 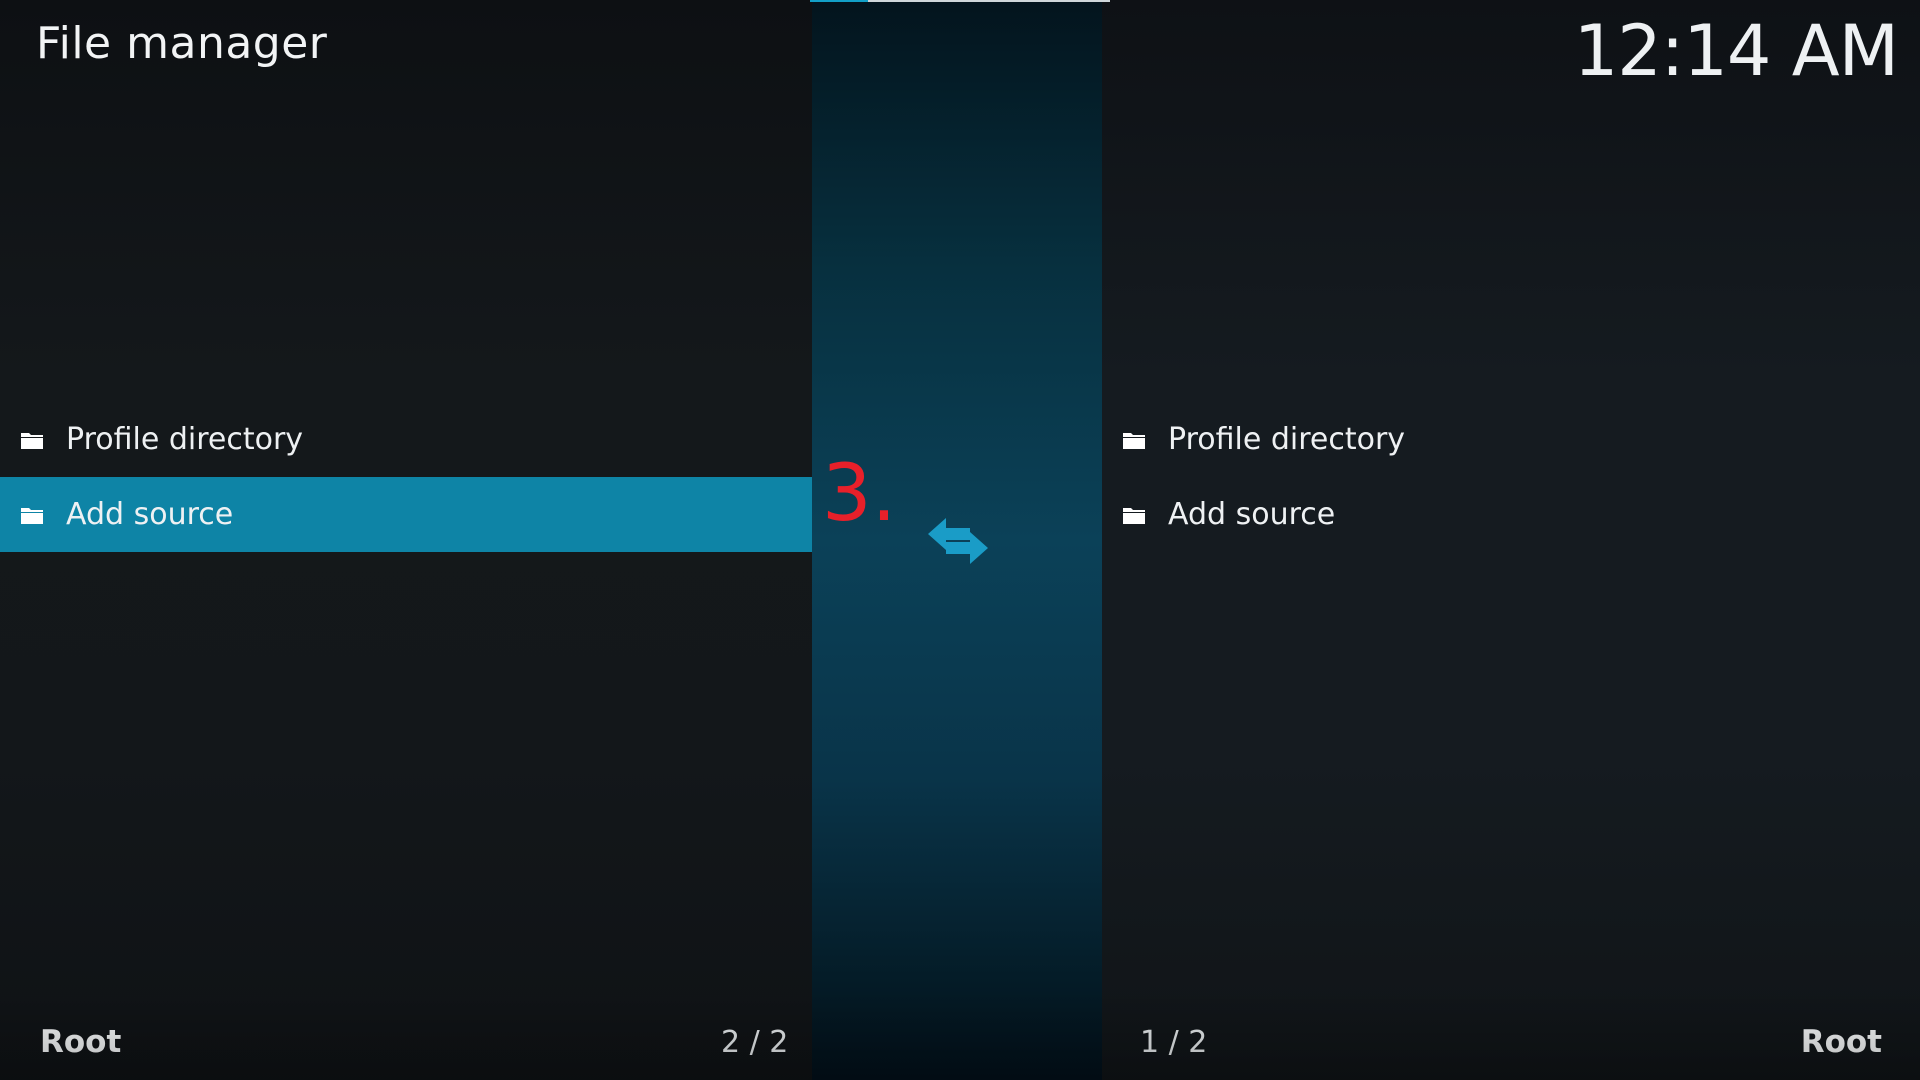 I want to click on right-file-list: Profile directory Add source, so click(x=1511, y=477).